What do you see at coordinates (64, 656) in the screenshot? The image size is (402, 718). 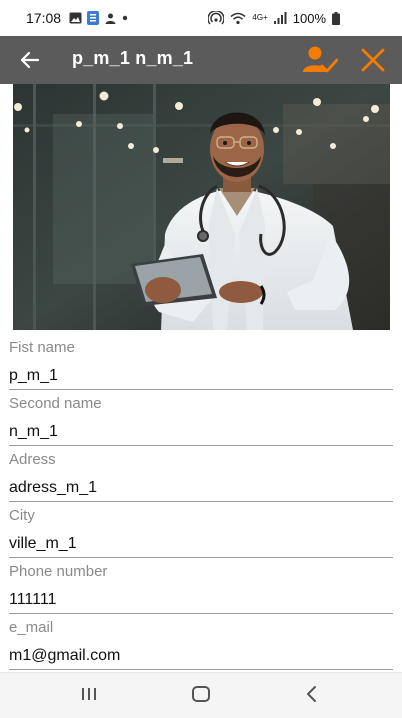 I see `email-input: m1@gmail.com` at bounding box center [64, 656].